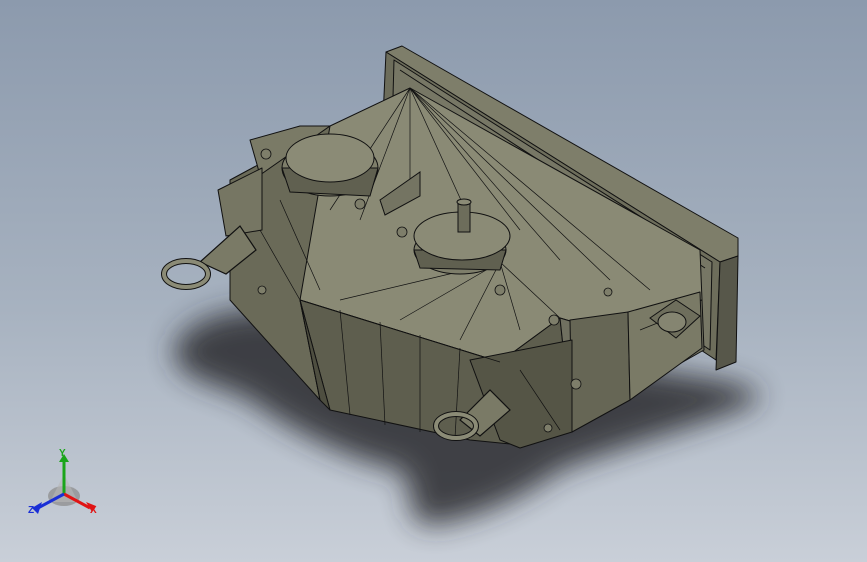  What do you see at coordinates (31, 510) in the screenshot?
I see `triad-z-label: Z` at bounding box center [31, 510].